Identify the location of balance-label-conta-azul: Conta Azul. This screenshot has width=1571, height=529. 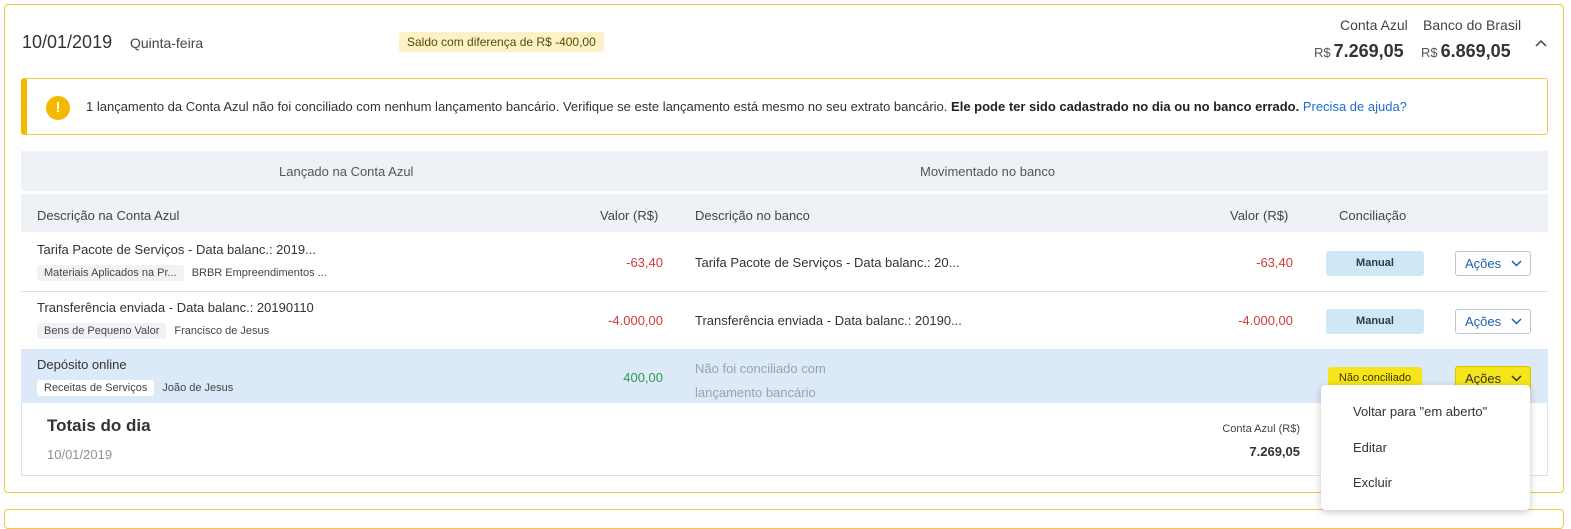
(1374, 25).